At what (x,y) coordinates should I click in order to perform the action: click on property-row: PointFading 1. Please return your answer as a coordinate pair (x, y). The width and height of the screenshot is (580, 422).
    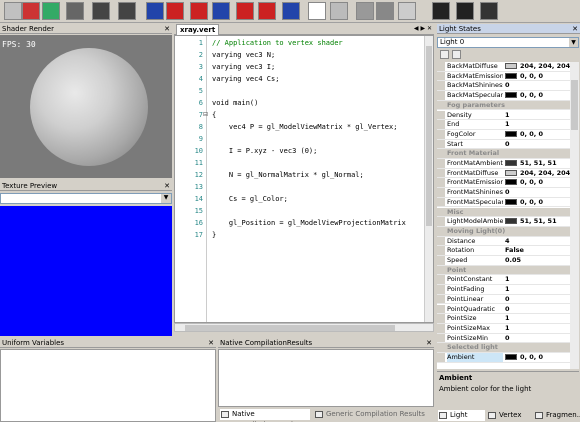
    Looking at the image, I should click on (503, 290).